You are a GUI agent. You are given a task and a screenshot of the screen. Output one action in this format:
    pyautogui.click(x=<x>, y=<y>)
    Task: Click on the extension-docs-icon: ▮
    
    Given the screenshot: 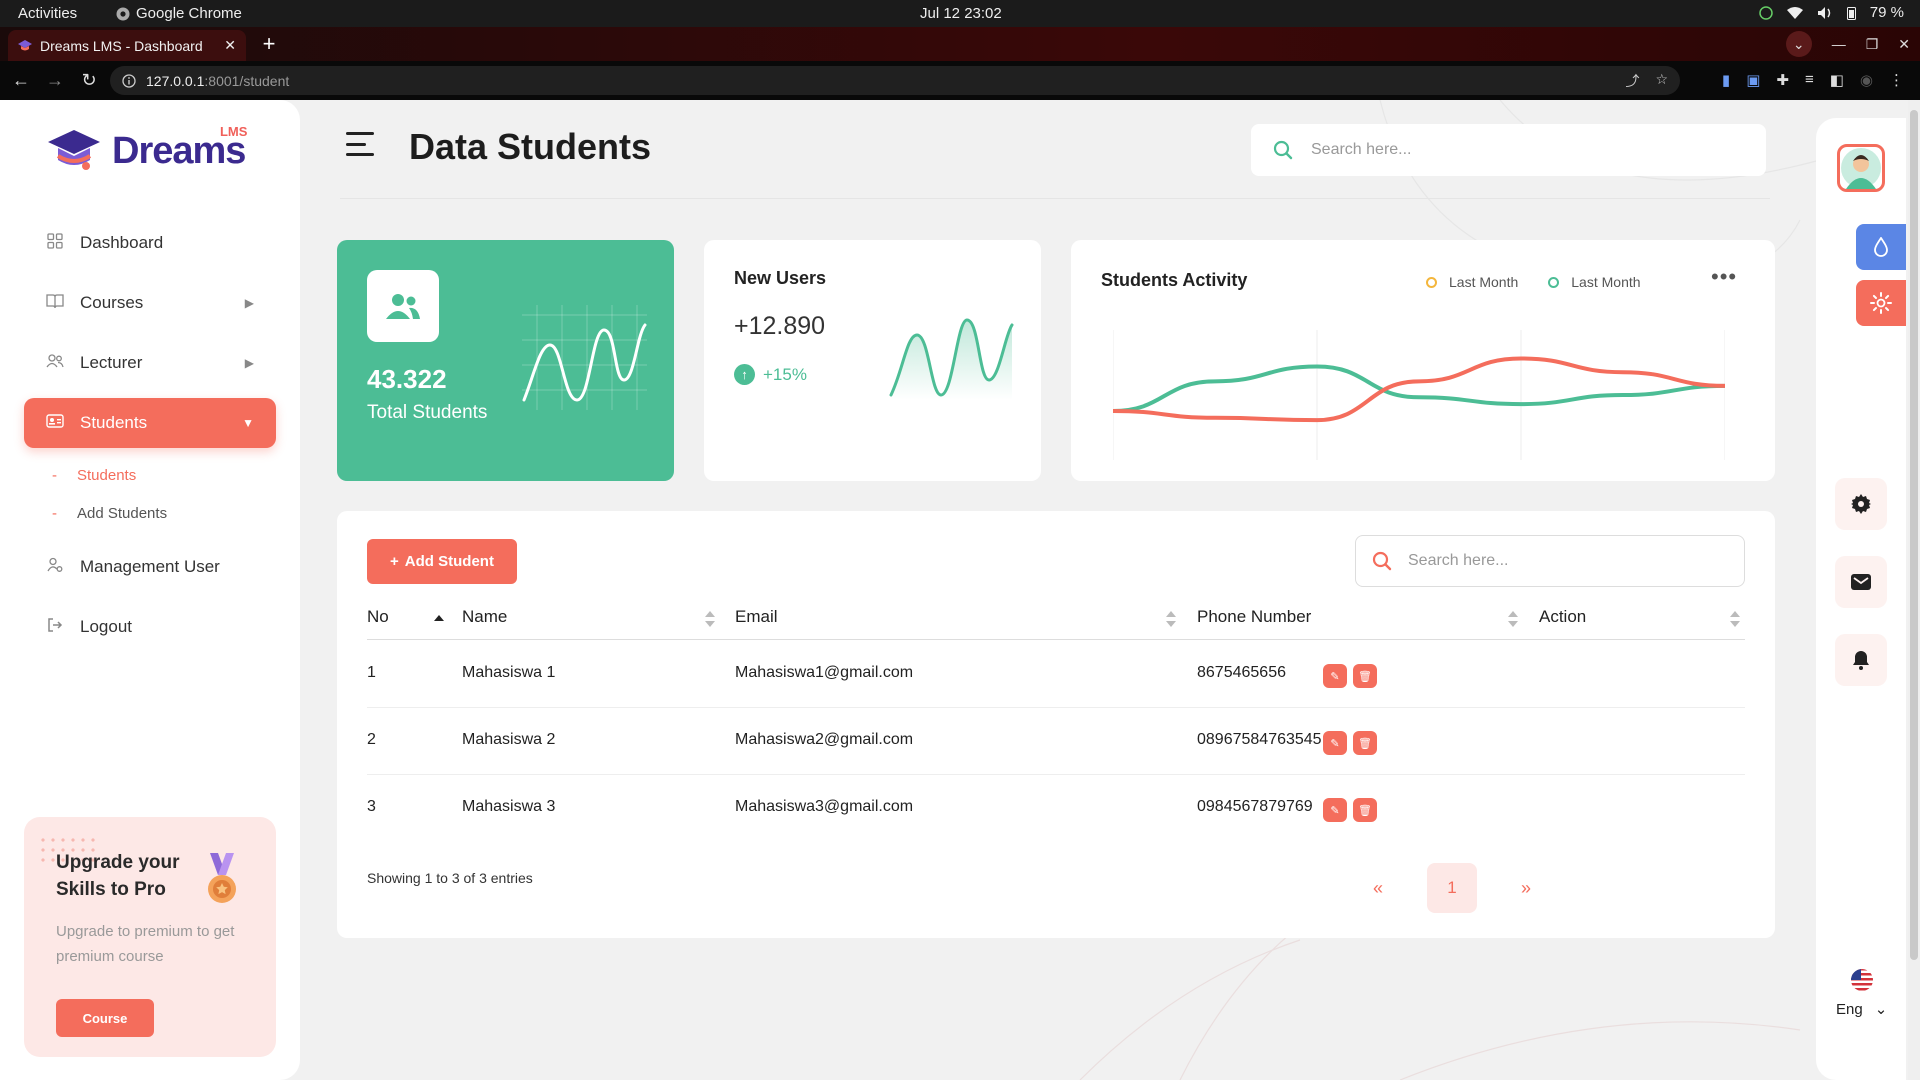 What is the action you would take?
    pyautogui.click(x=1726, y=80)
    